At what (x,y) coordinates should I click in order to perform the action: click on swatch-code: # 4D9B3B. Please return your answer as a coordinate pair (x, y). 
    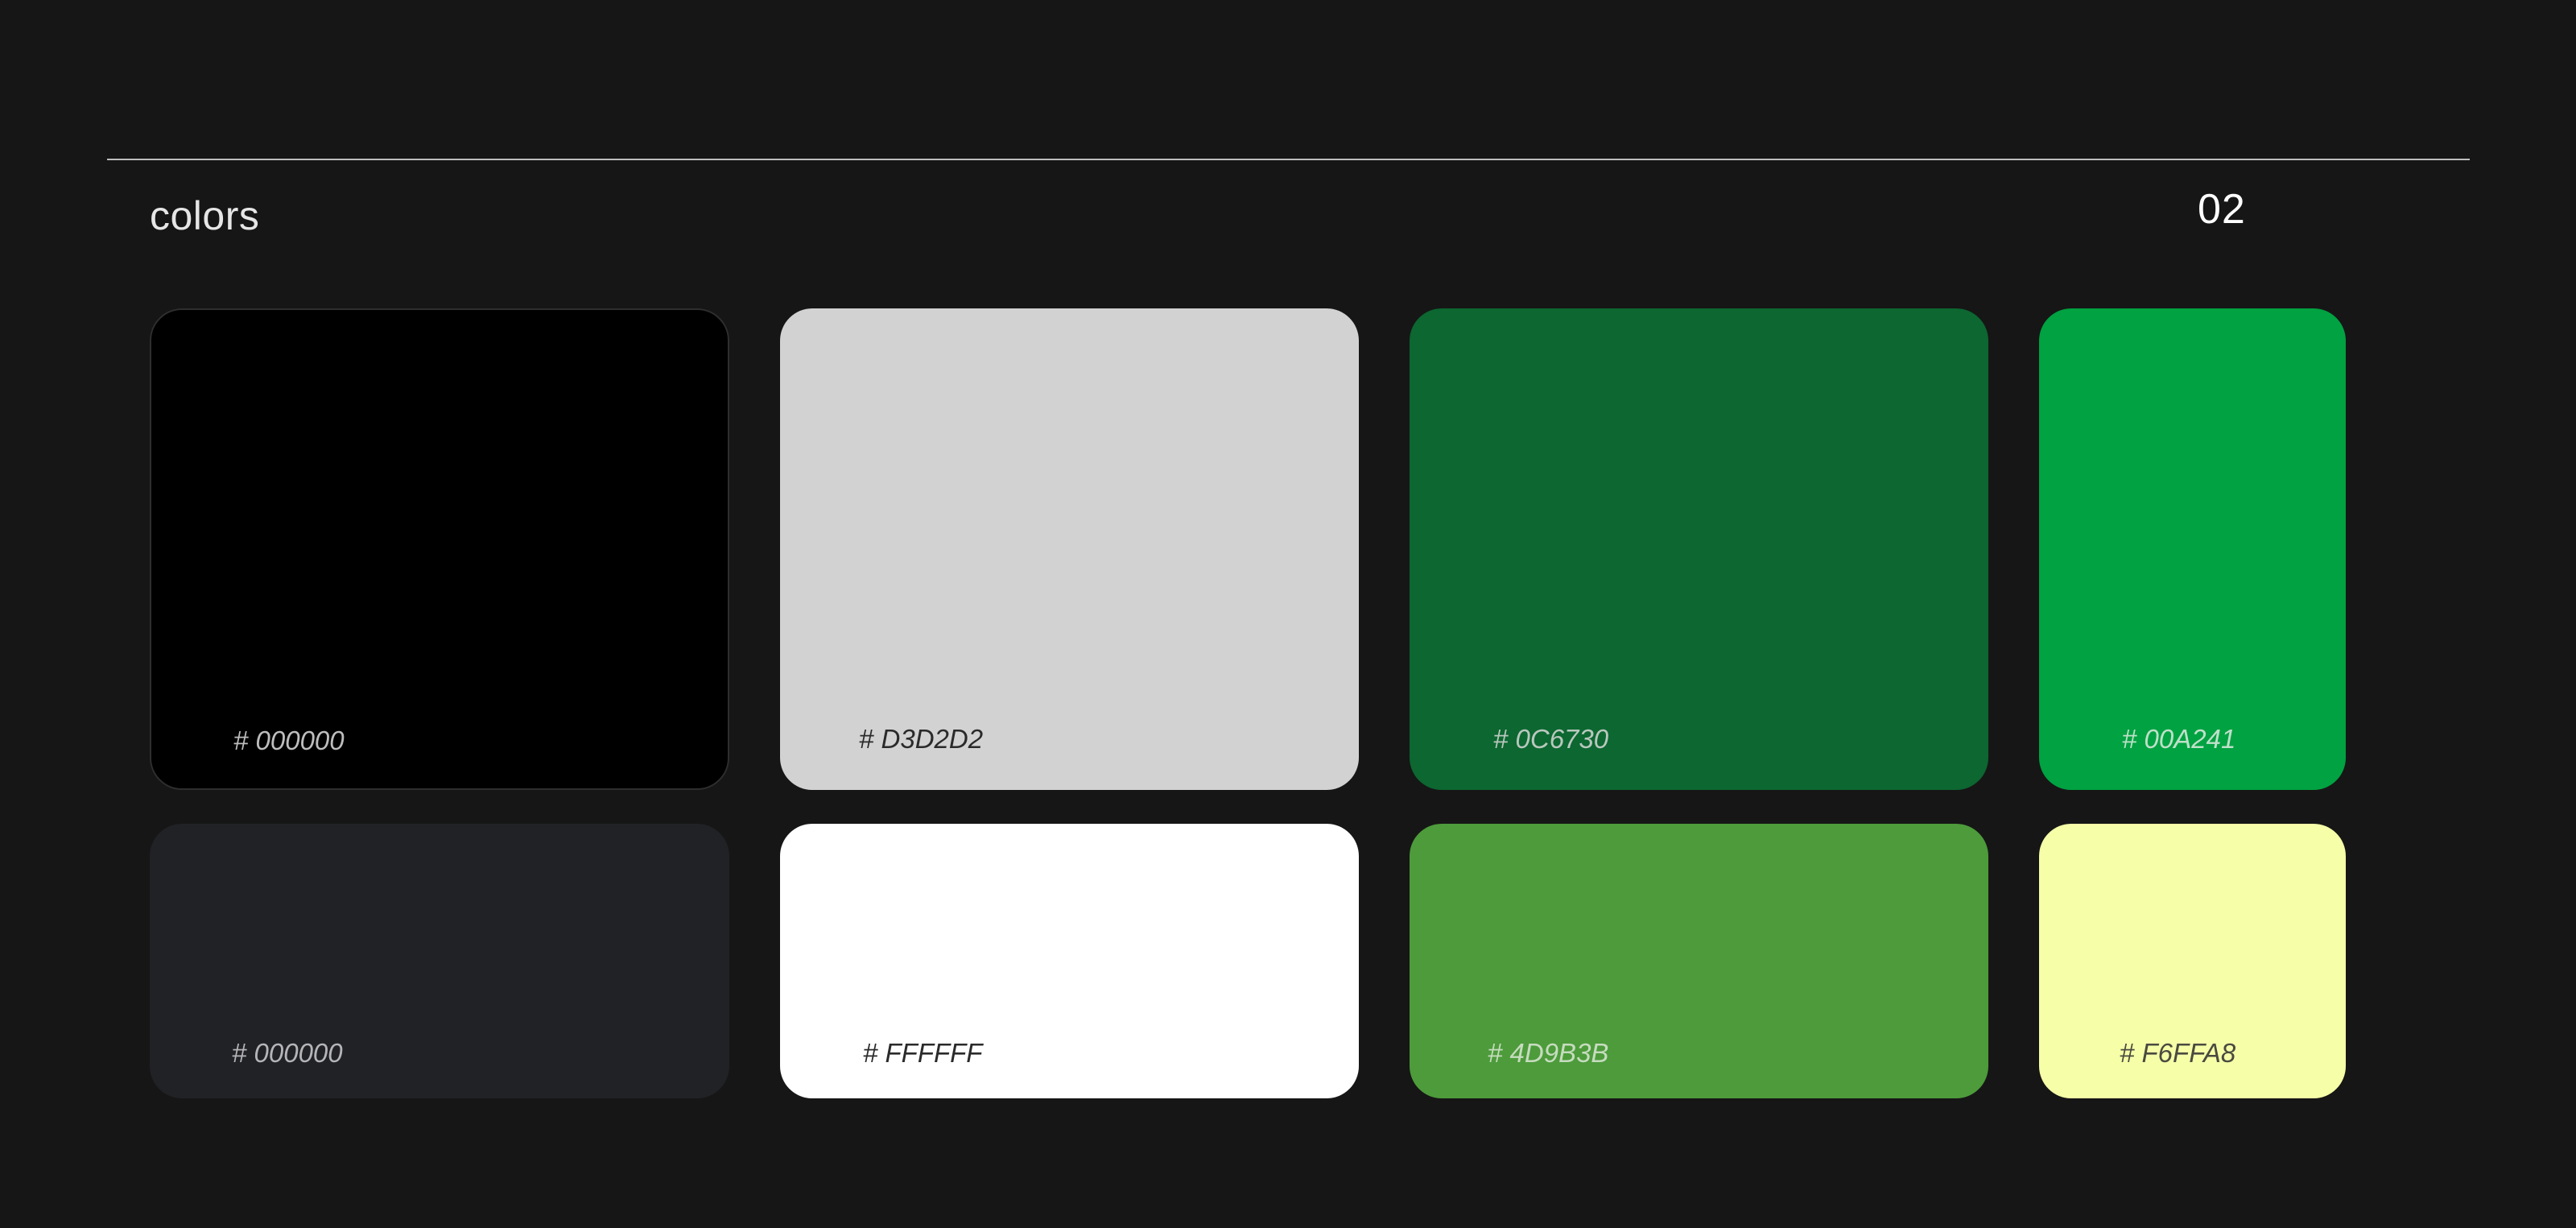
    Looking at the image, I should click on (1548, 1053).